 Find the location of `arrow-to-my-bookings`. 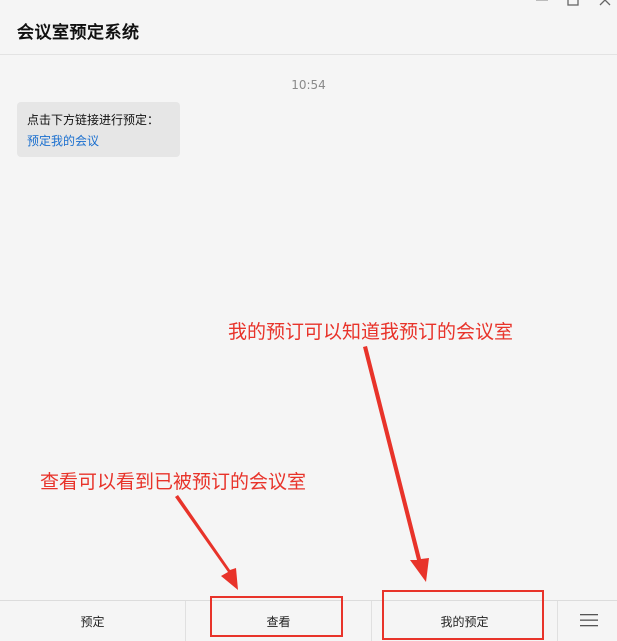

arrow-to-my-bookings is located at coordinates (396, 464).